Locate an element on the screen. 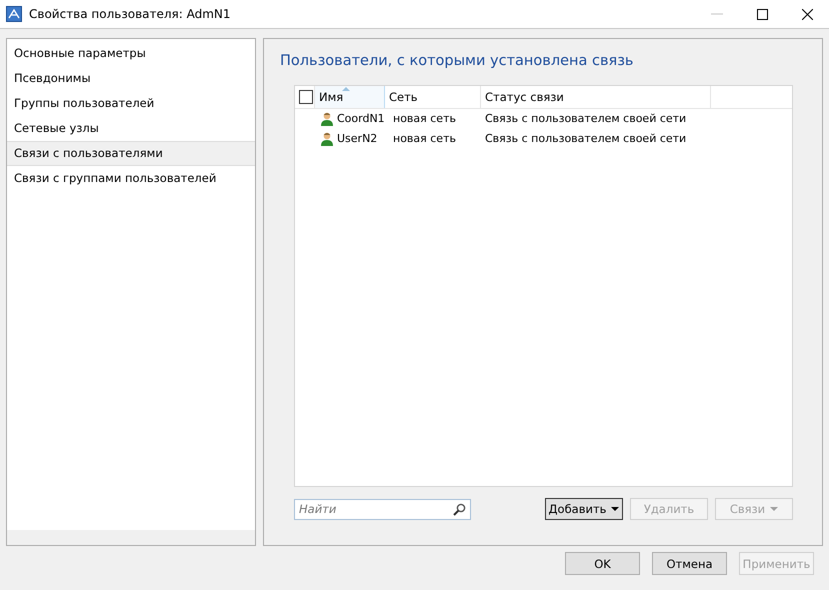 The height and width of the screenshot is (590, 829). panel-heading: Пользователи, с которыми установлена связь is located at coordinates (457, 62).